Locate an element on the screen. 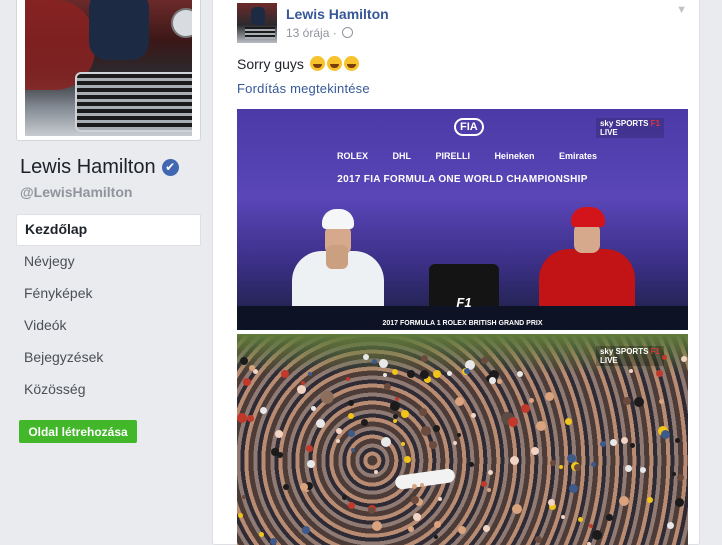 This screenshot has height=545, width=722. post-timestamp: 13 órája is located at coordinates (307, 33).